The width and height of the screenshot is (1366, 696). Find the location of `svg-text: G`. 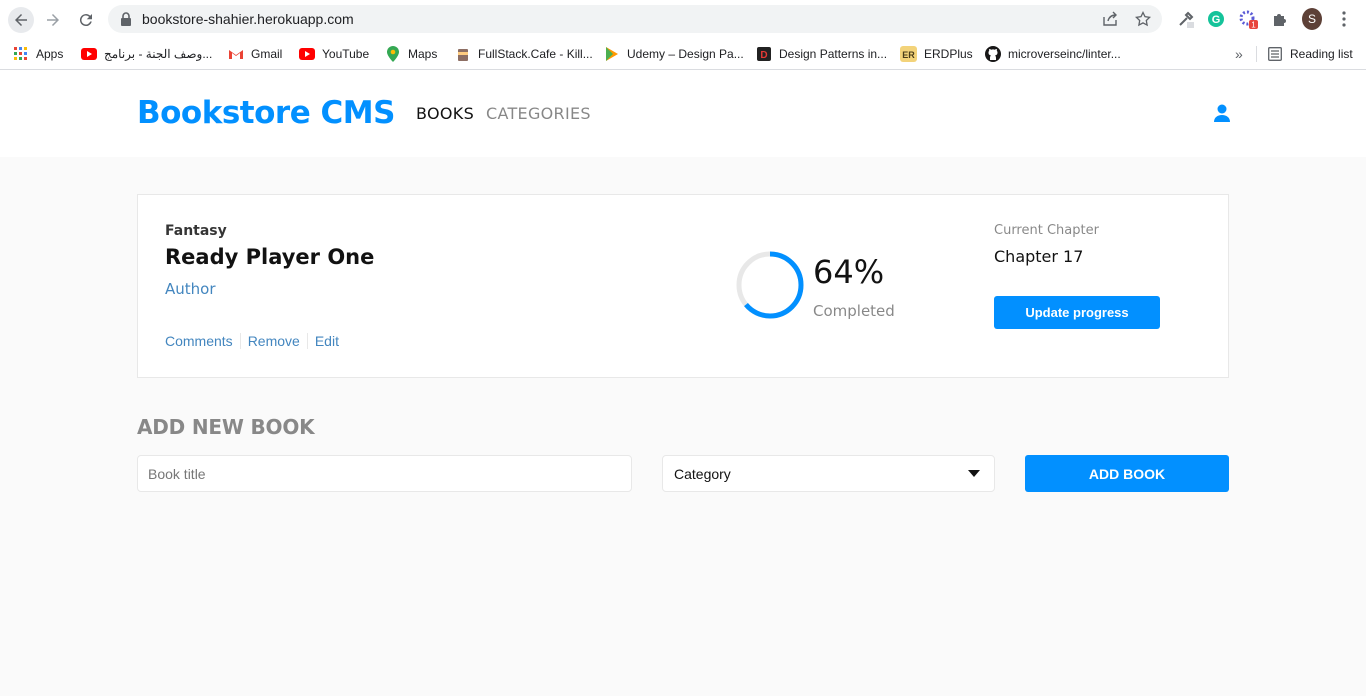

svg-text: G is located at coordinates (1216, 20).